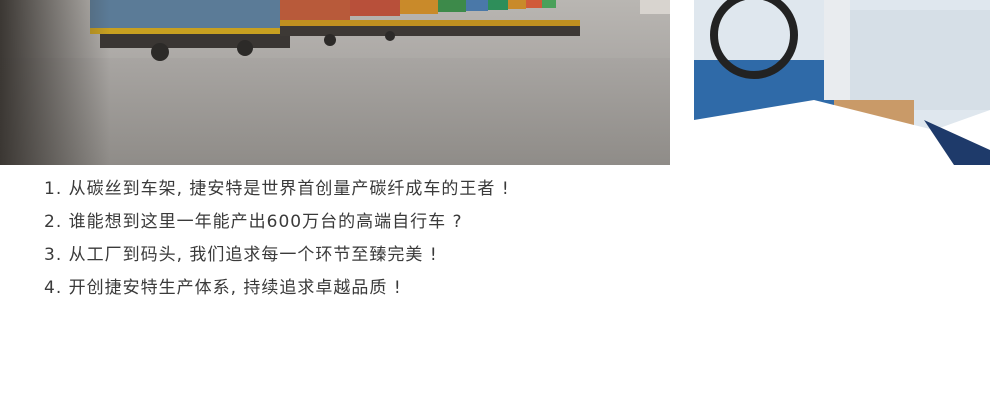 This screenshot has width=990, height=410. What do you see at coordinates (253, 222) in the screenshot?
I see `list-item: 2. 谁能想到这里一年能产出600万台的高端自行车 ?` at bounding box center [253, 222].